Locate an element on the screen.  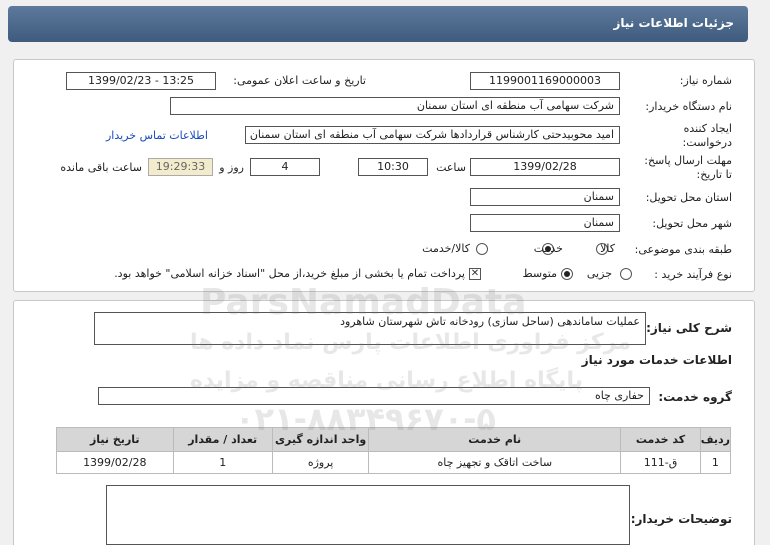
need-number-field: 1199001169000003 is located at coordinates (545, 81).